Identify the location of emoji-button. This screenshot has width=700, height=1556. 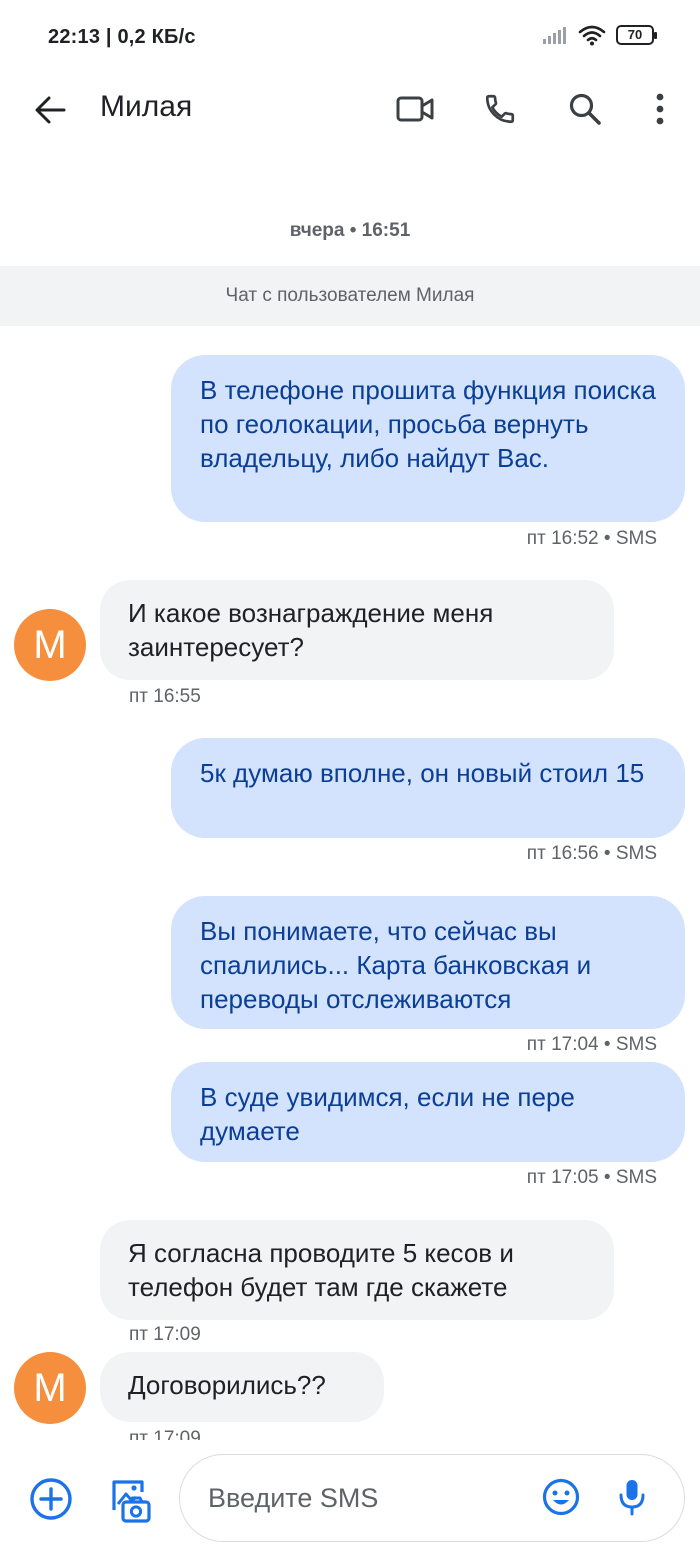
(561, 1497).